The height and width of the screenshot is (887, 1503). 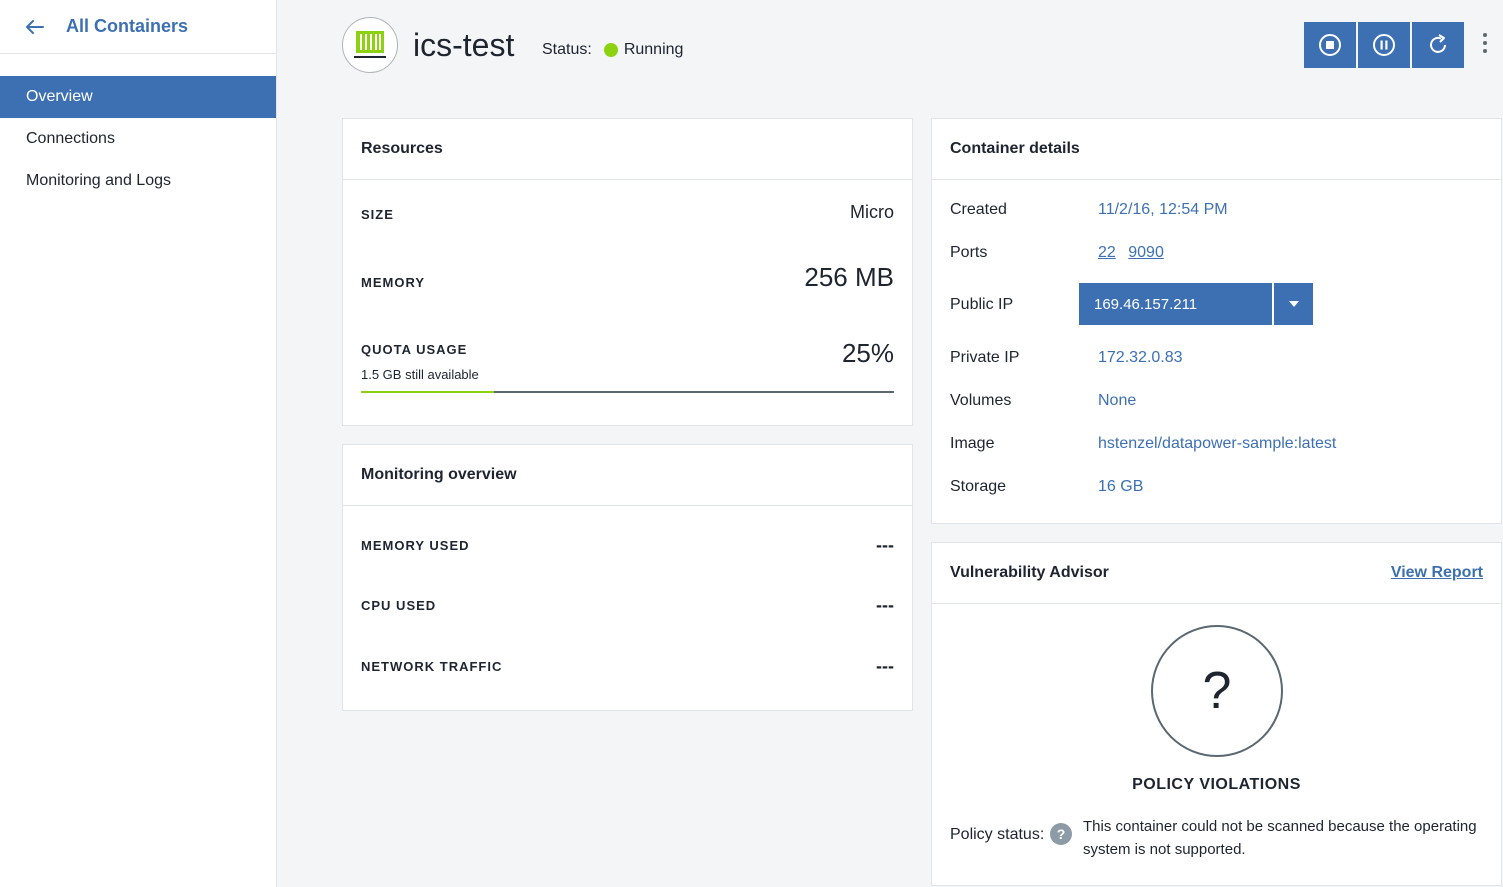 I want to click on private-ip-value: 172.32.0.83, so click(x=1140, y=357).